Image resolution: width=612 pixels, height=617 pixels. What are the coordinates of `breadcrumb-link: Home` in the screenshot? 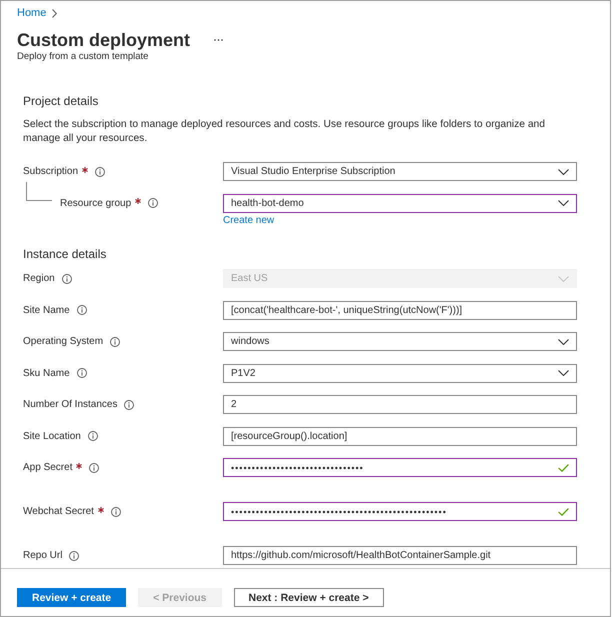 It's located at (31, 13).